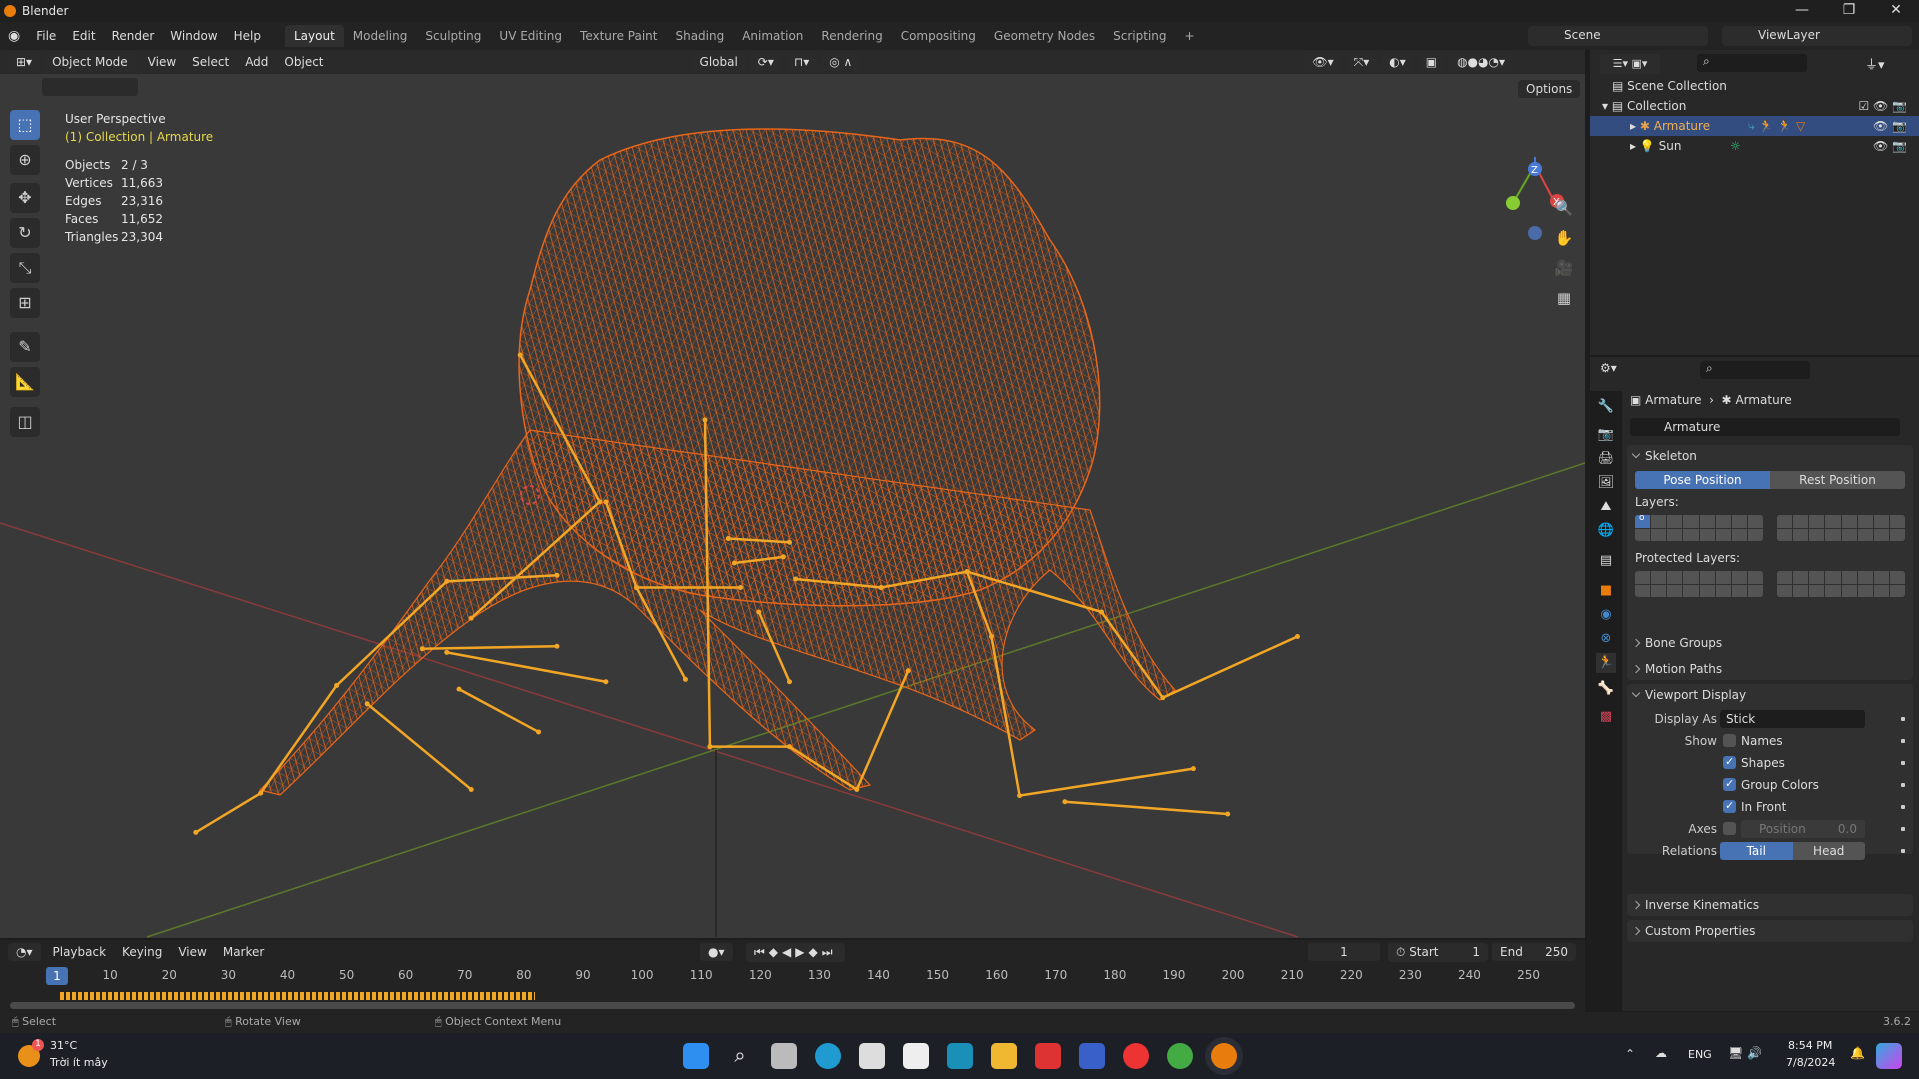 This screenshot has height=1079, width=1919. What do you see at coordinates (243, 952) in the screenshot?
I see `marker-menu: Marker` at bounding box center [243, 952].